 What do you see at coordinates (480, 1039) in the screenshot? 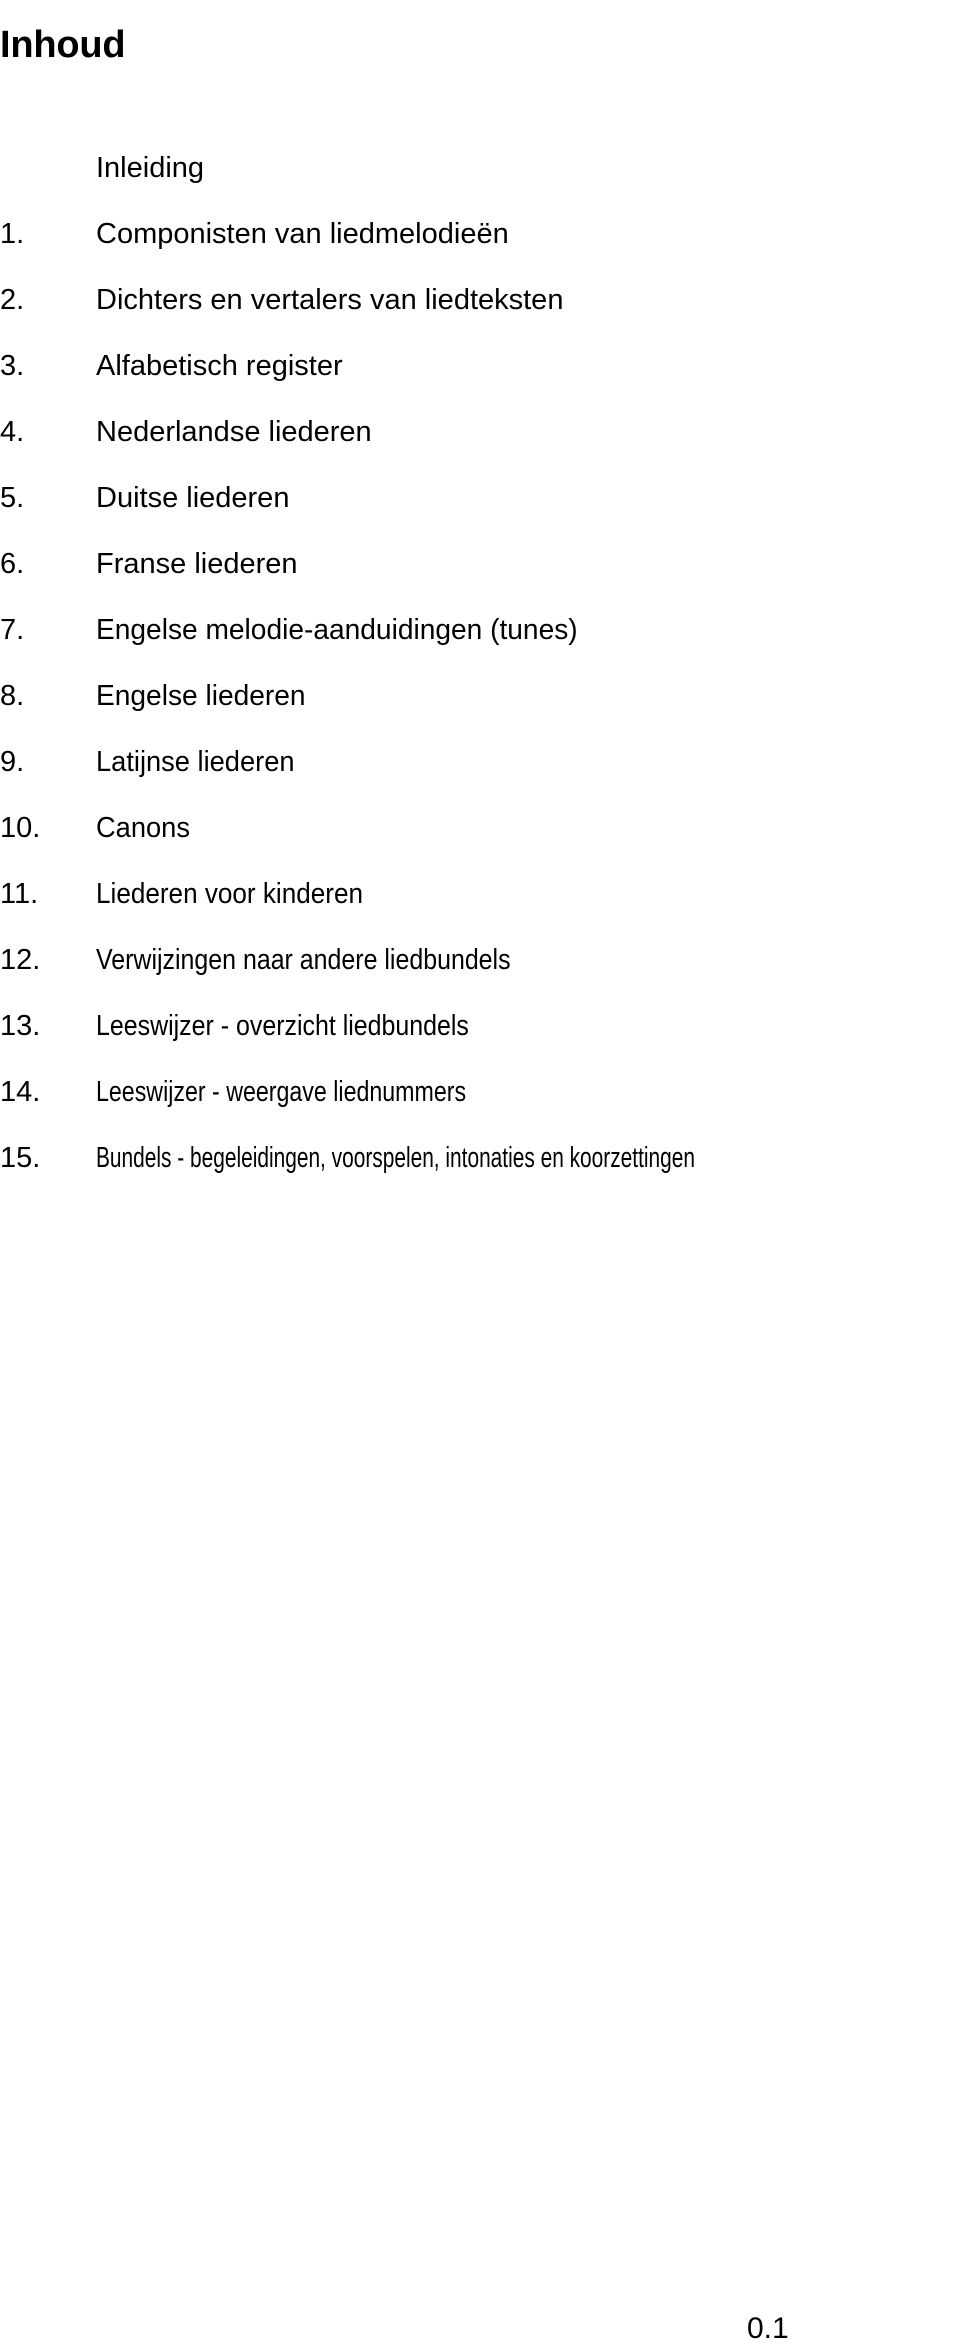
I see `toc-entry: 13. Leeswijzer - overzicht liedbundels` at bounding box center [480, 1039].